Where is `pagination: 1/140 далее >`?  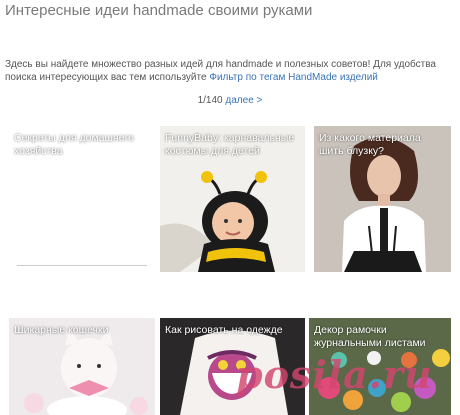 pagination: 1/140 далее > is located at coordinates (230, 100).